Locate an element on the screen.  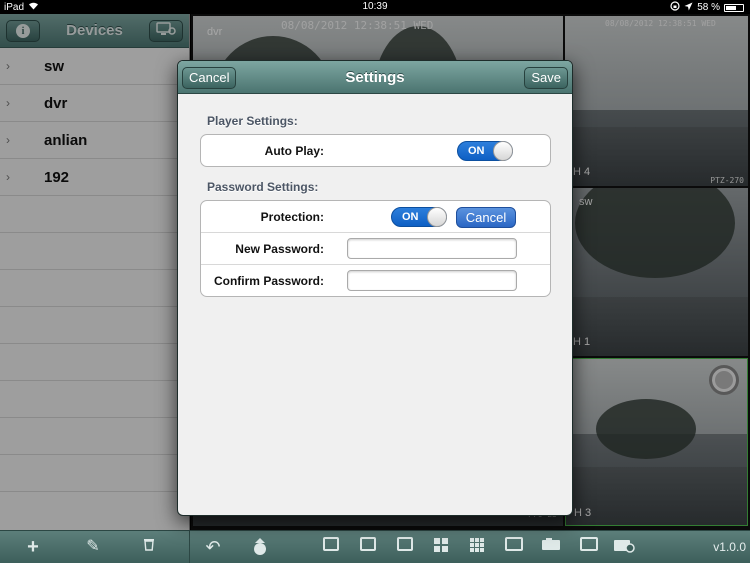
auto-play-row: Auto Play: ON is located at coordinates (375, 151).